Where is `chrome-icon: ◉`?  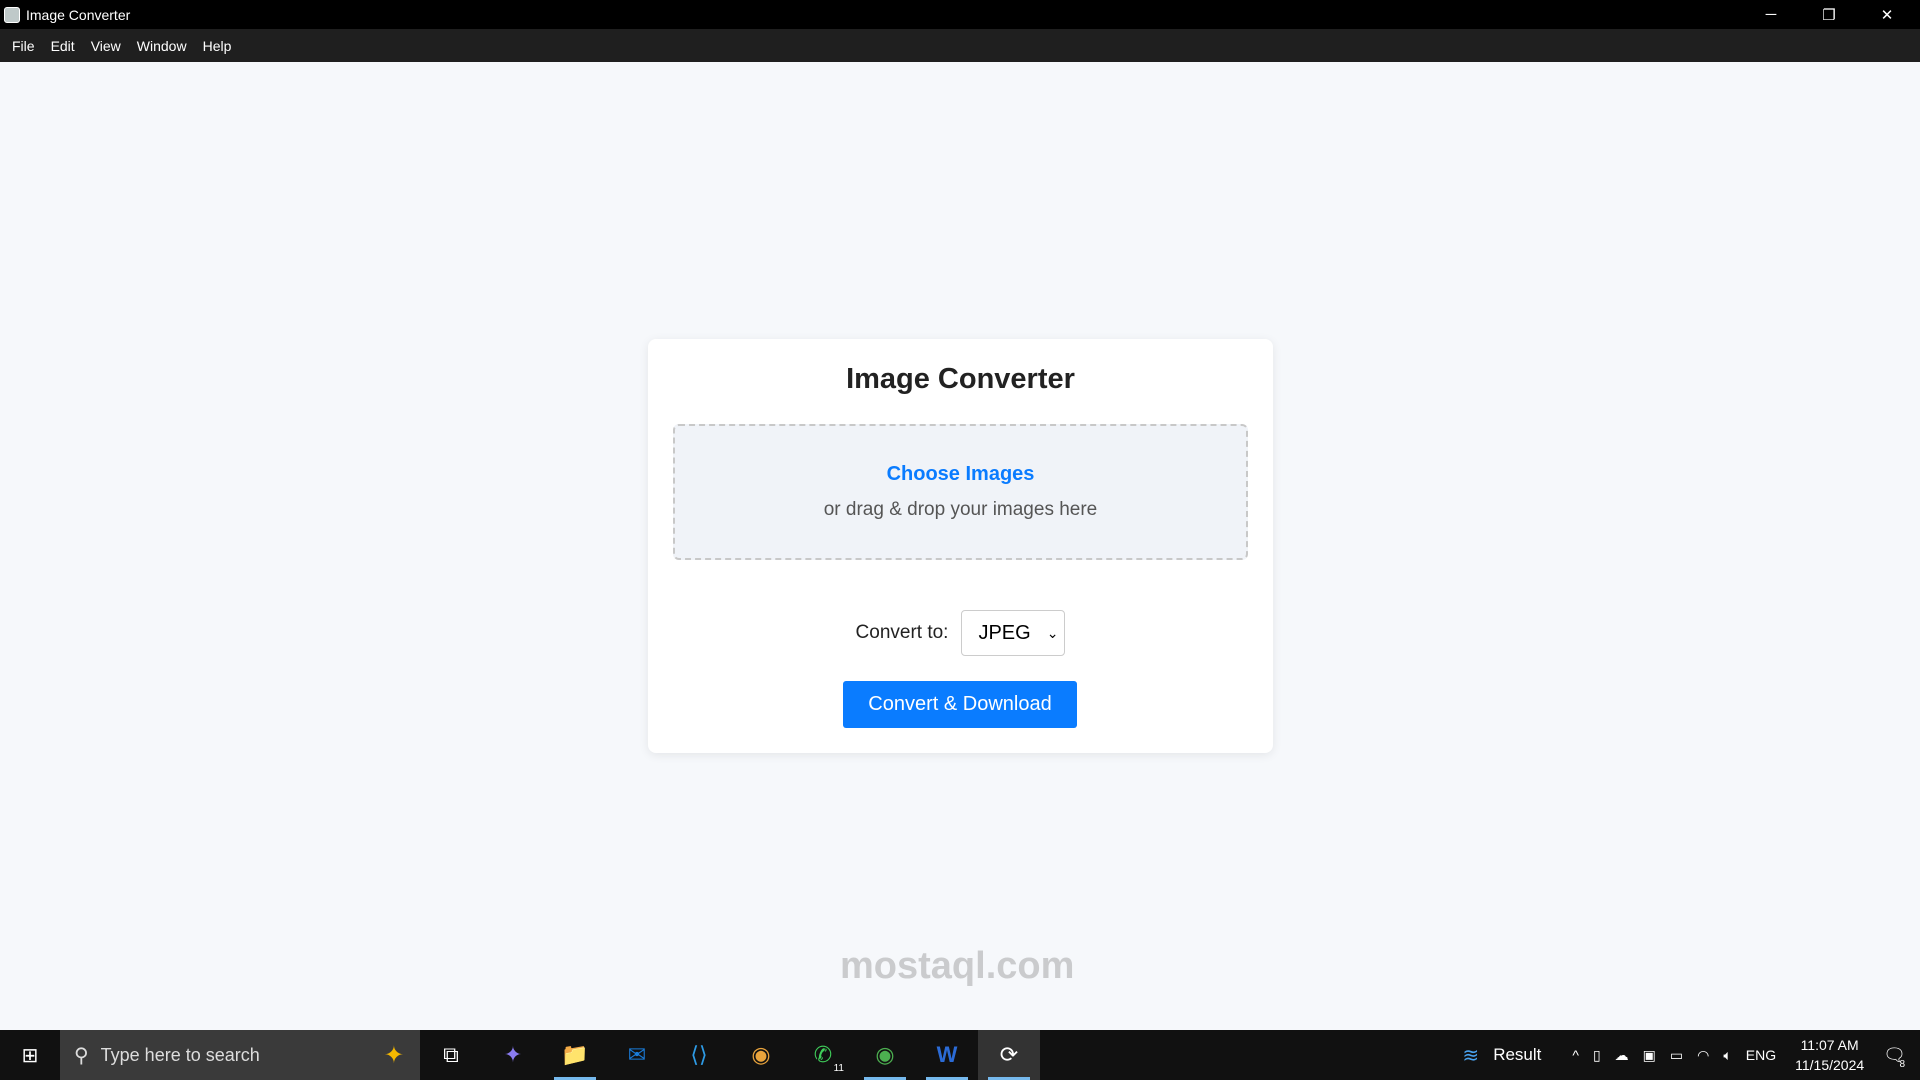
chrome-icon: ◉ is located at coordinates (761, 1055).